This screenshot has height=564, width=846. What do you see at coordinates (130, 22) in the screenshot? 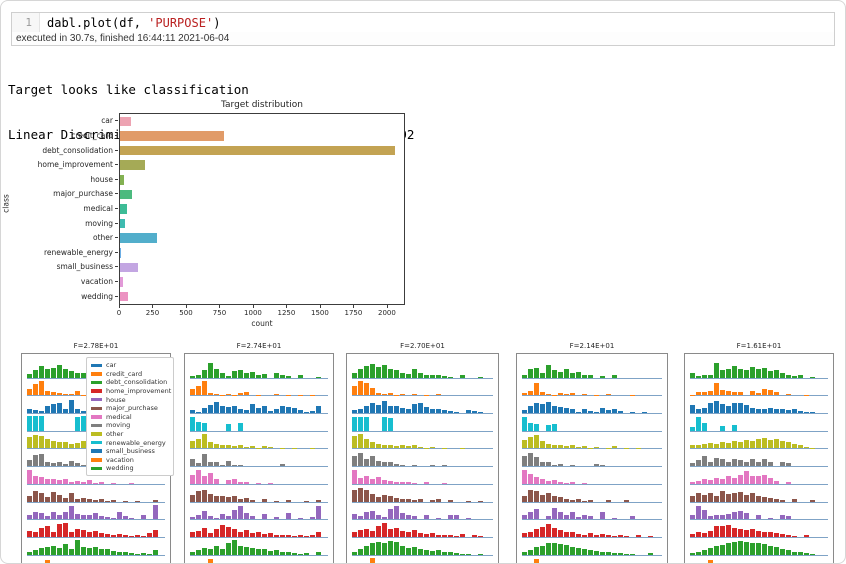
I see `code-editor-line: dabl.plot(df, 'PURPOSE')` at bounding box center [130, 22].